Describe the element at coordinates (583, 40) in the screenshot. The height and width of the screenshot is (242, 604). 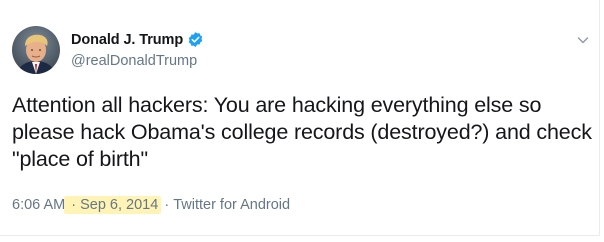
I see `chevron-down-icon` at that location.